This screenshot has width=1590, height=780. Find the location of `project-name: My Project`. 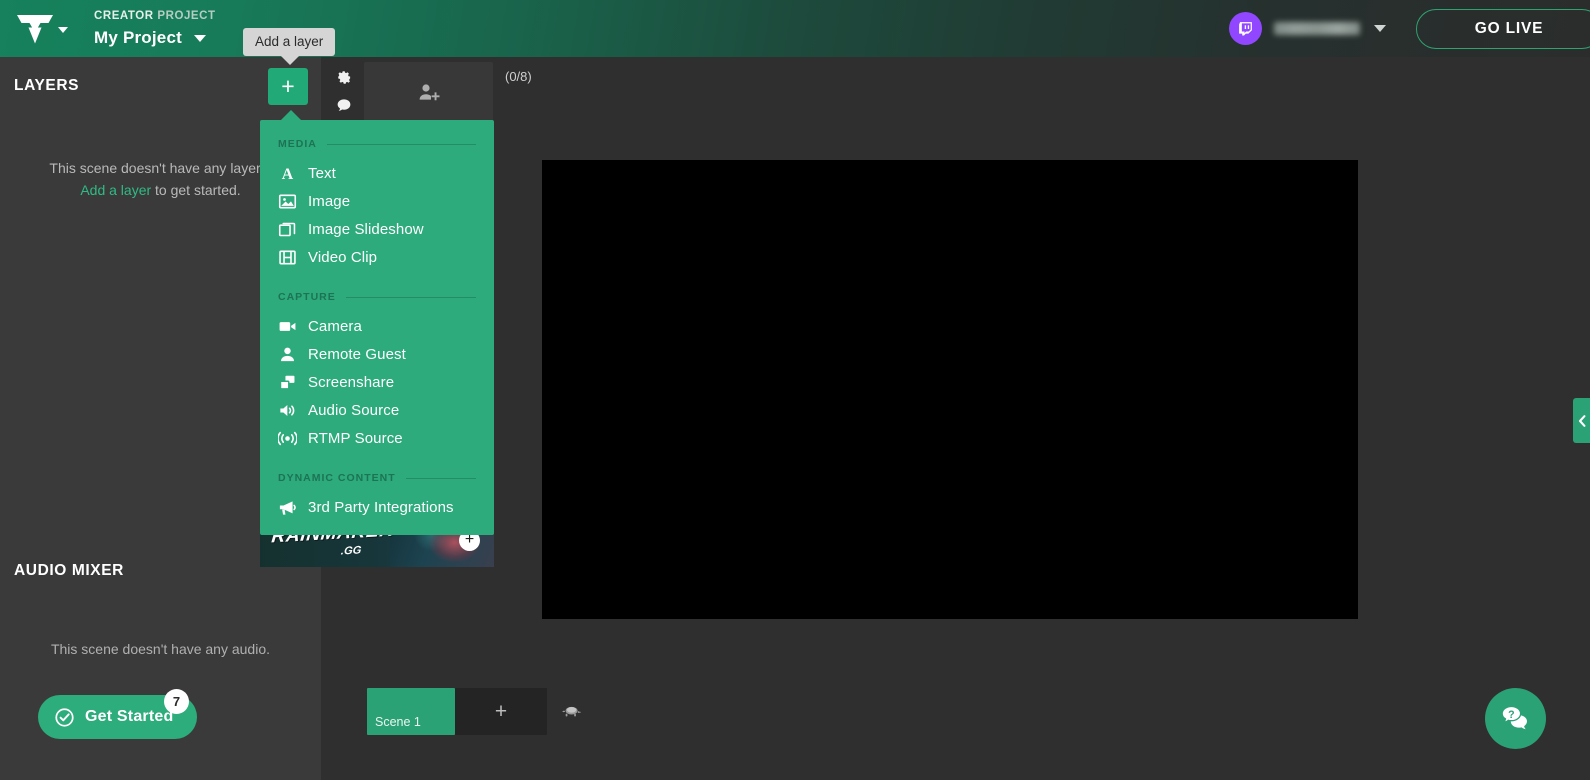

project-name: My Project is located at coordinates (138, 37).